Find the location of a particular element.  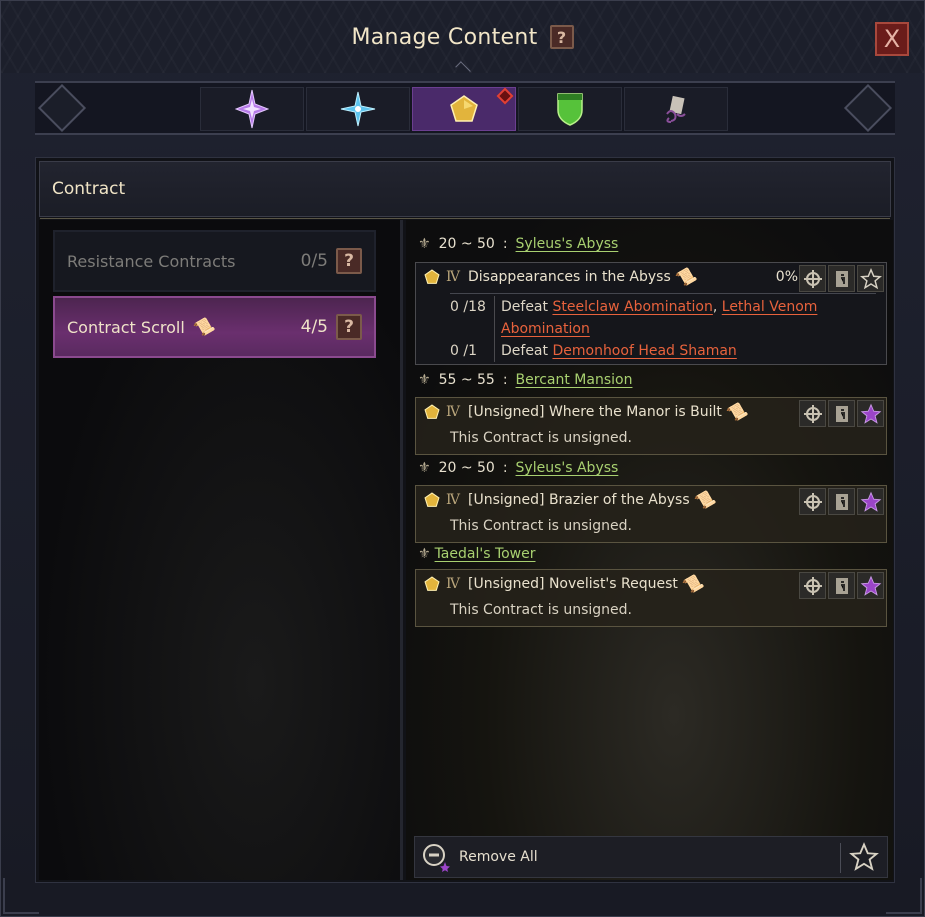

zone-link: Bercant Mansion is located at coordinates (574, 380).